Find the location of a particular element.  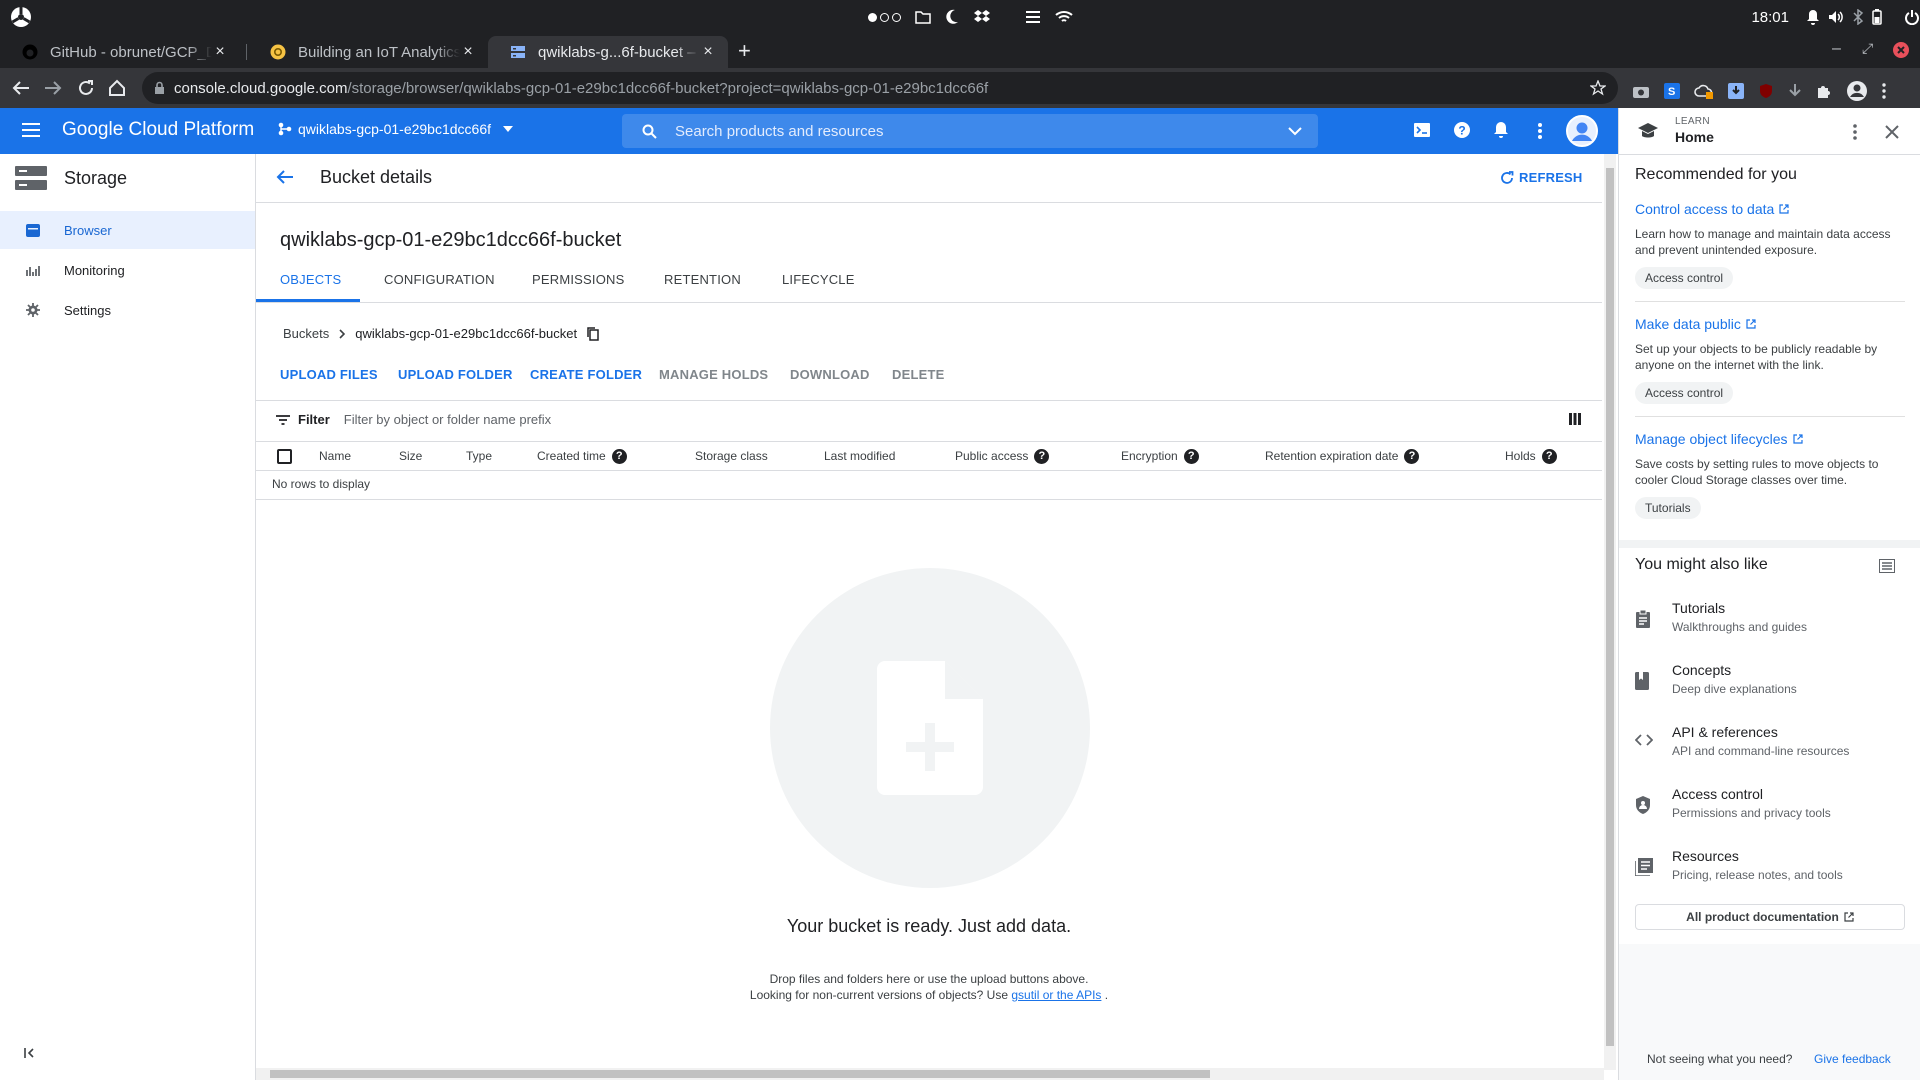

select-all-checkbox is located at coordinates (284, 456).